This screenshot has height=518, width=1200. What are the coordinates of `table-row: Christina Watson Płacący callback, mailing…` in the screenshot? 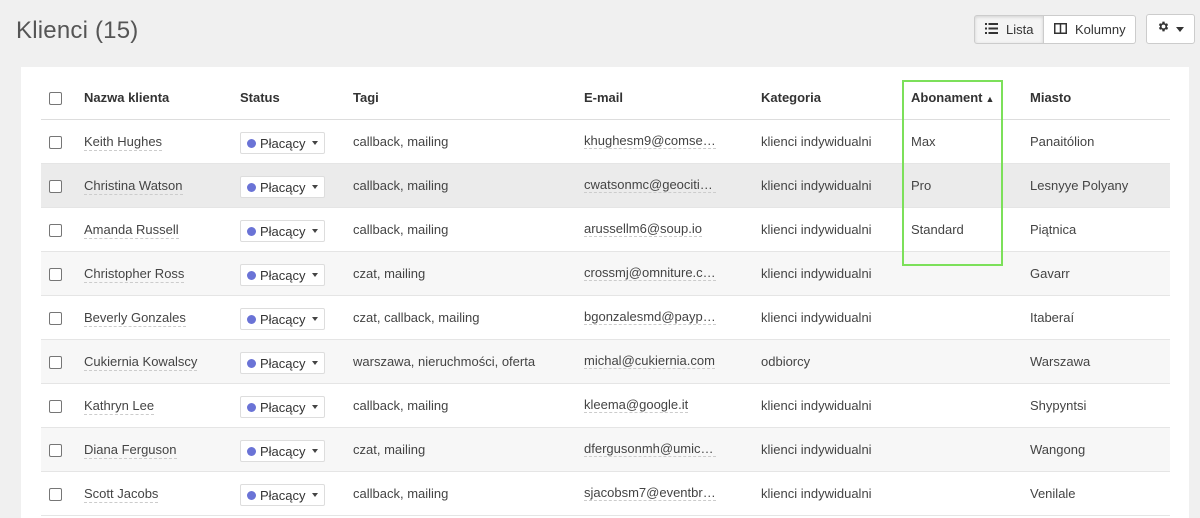 It's located at (605, 185).